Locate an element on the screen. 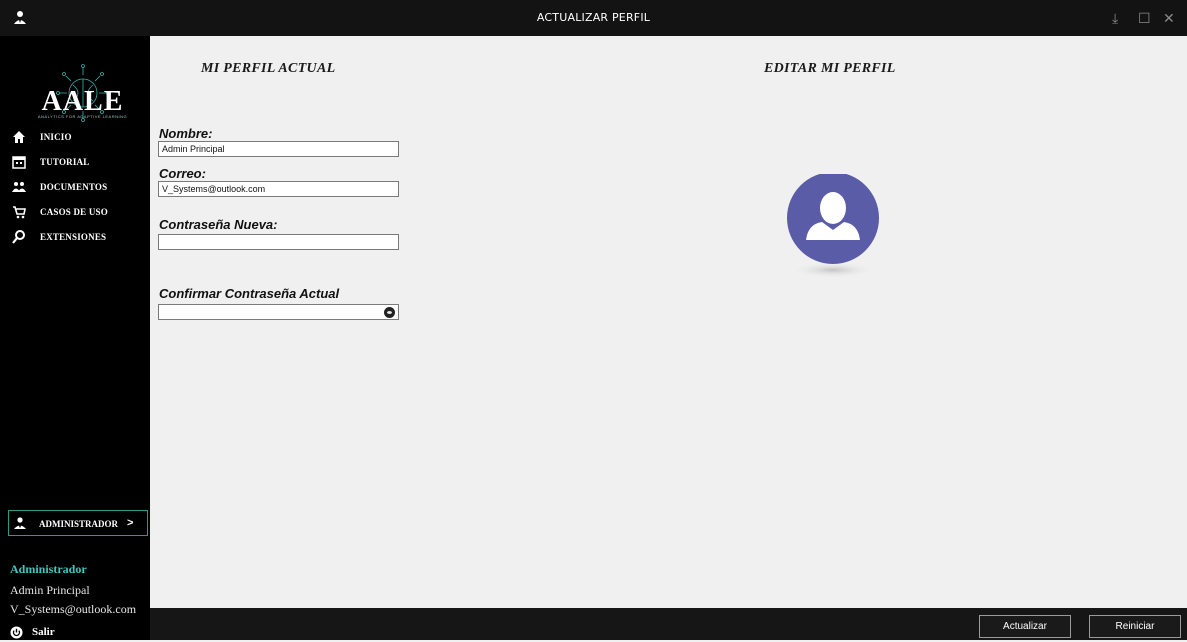 Image resolution: width=1187 pixels, height=642 pixels. sidebar-item-extensiones: EXTENSIONES is located at coordinates (75, 238).